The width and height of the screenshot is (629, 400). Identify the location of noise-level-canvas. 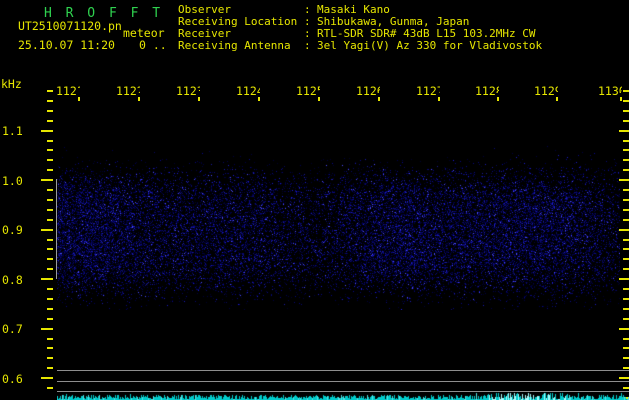
(343, 395).